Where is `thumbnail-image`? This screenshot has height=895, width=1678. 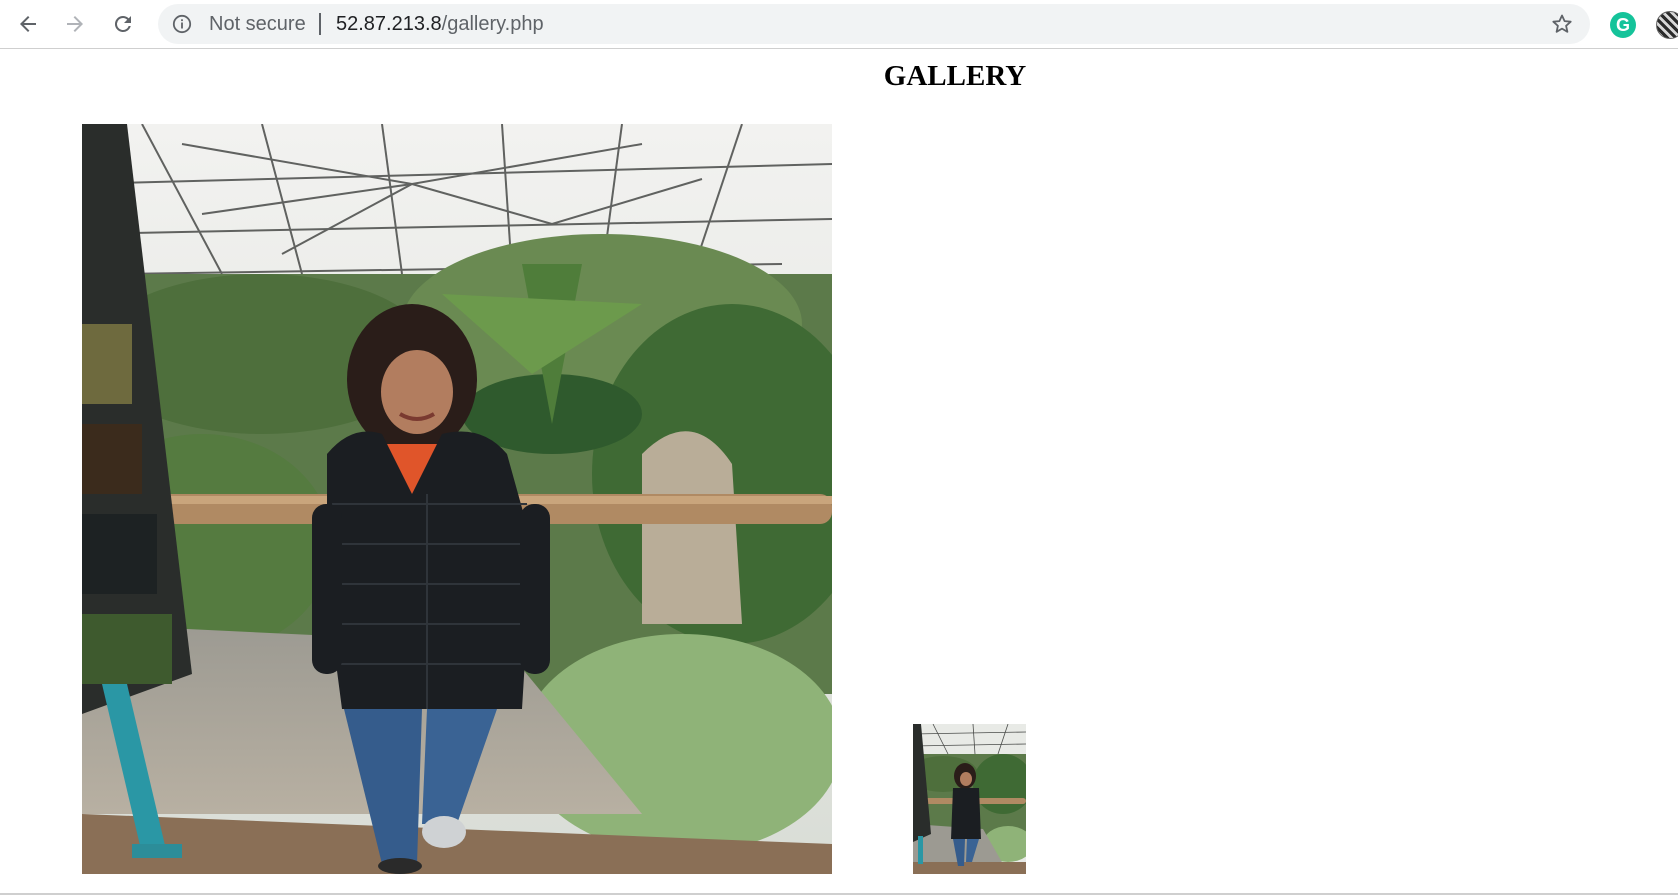 thumbnail-image is located at coordinates (969, 799).